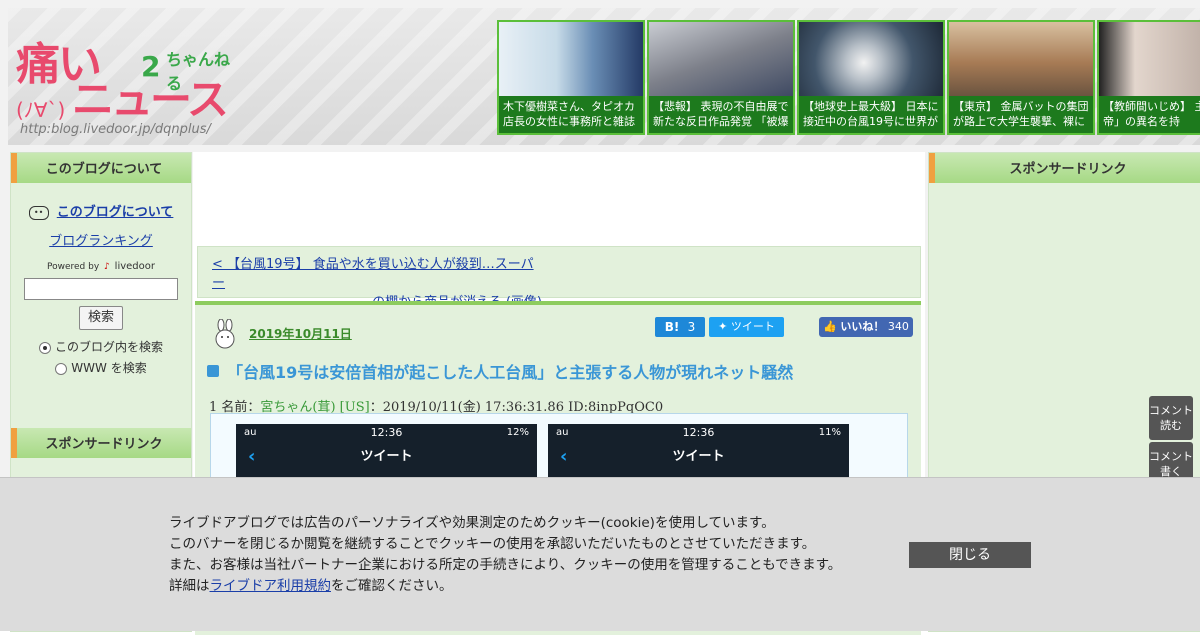 The image size is (1200, 635). I want to click on radio-unchecked-icon, so click(61, 368).